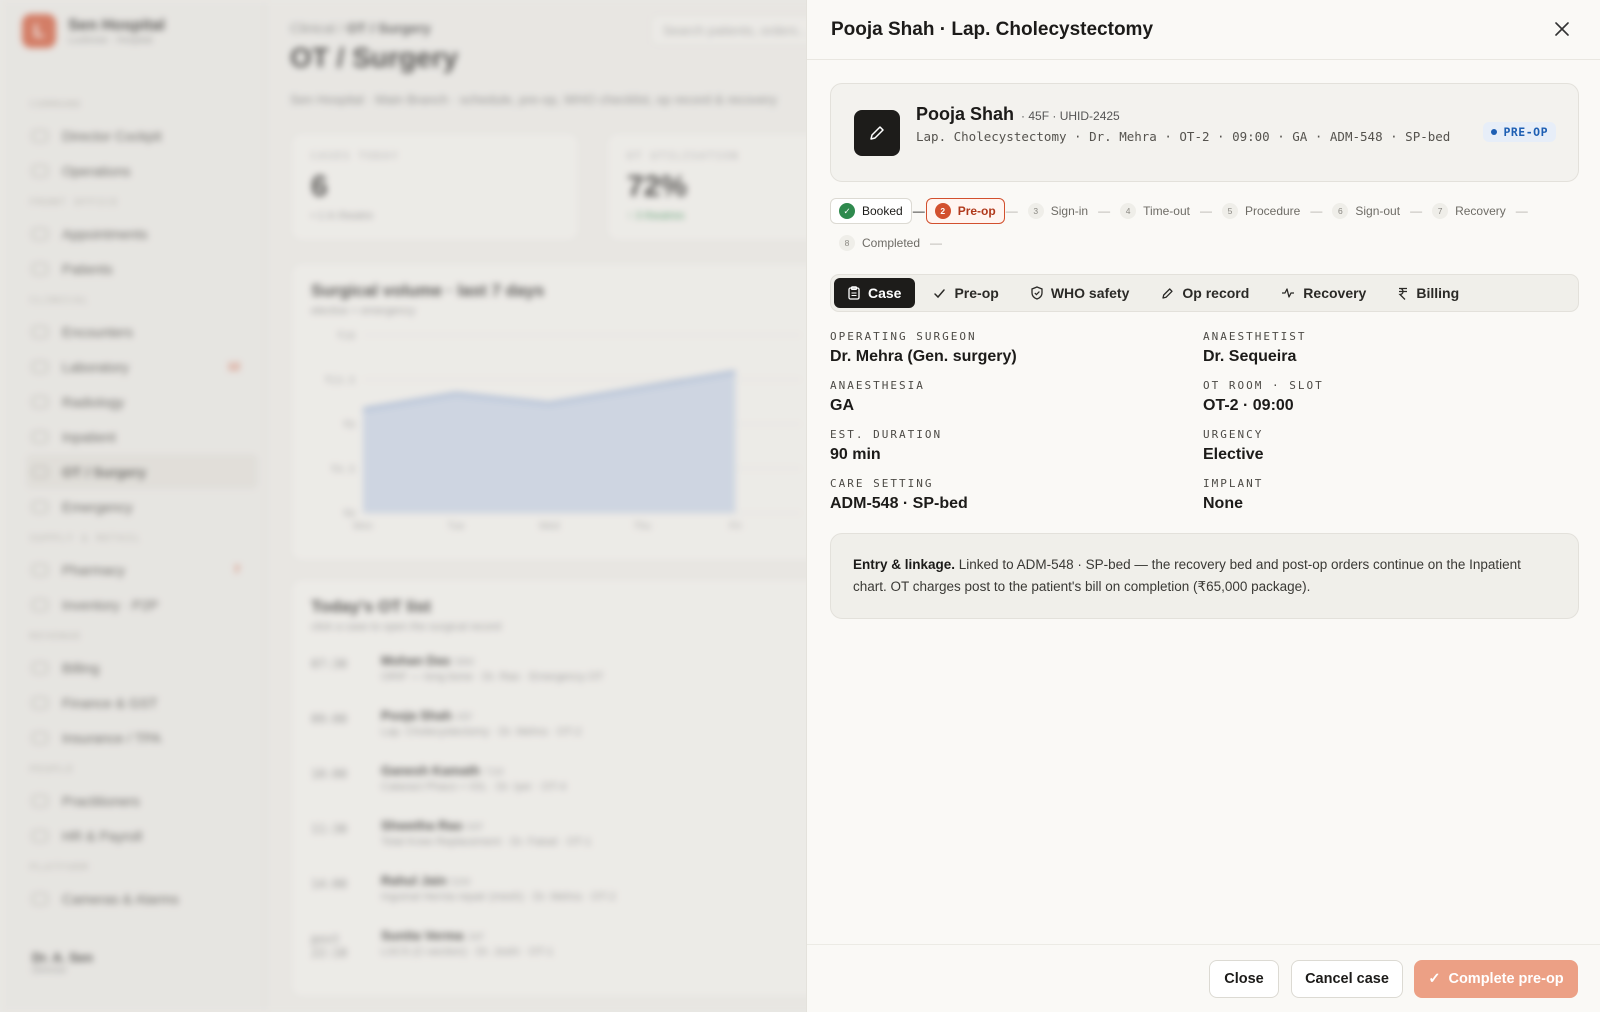 The image size is (1600, 1012). What do you see at coordinates (1388, 397) in the screenshot?
I see `field-ot-room-slot: OT ROOM · SLOT OT-2 · 09:00` at bounding box center [1388, 397].